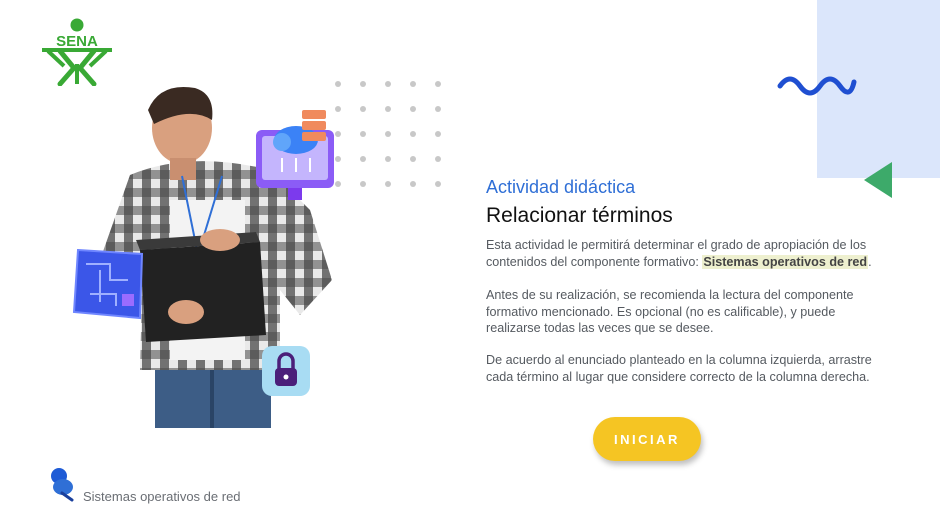 Image resolution: width=940 pixels, height=528 pixels. I want to click on activity-subtitle: Actividad didáctica, so click(561, 187).